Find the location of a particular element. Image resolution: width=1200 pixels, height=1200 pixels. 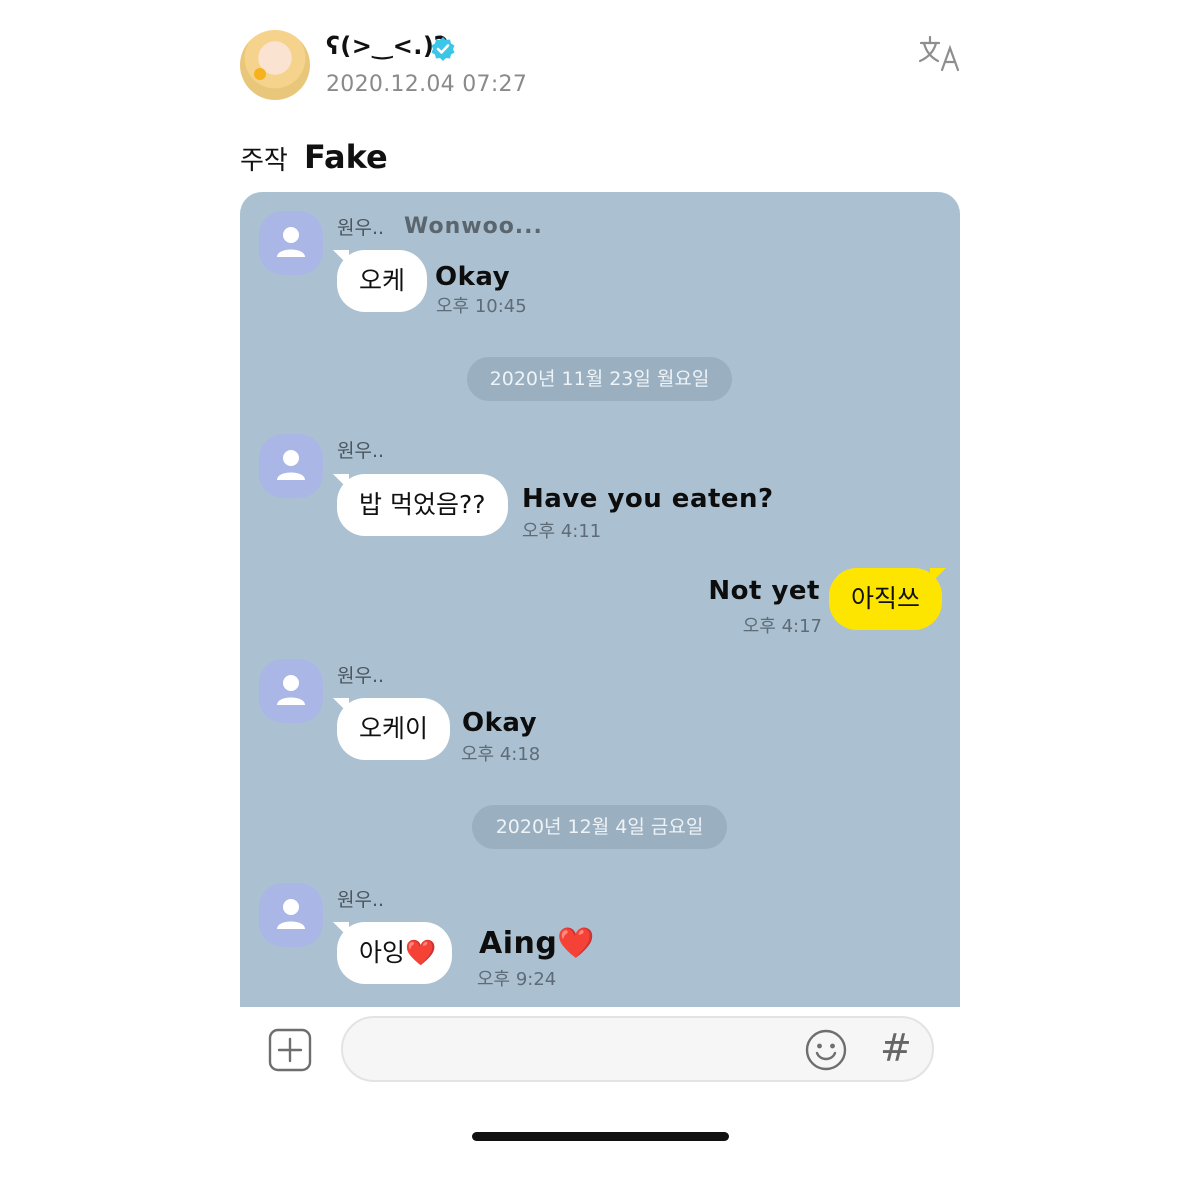

message-time: 오후 4:18 is located at coordinates (501, 754).